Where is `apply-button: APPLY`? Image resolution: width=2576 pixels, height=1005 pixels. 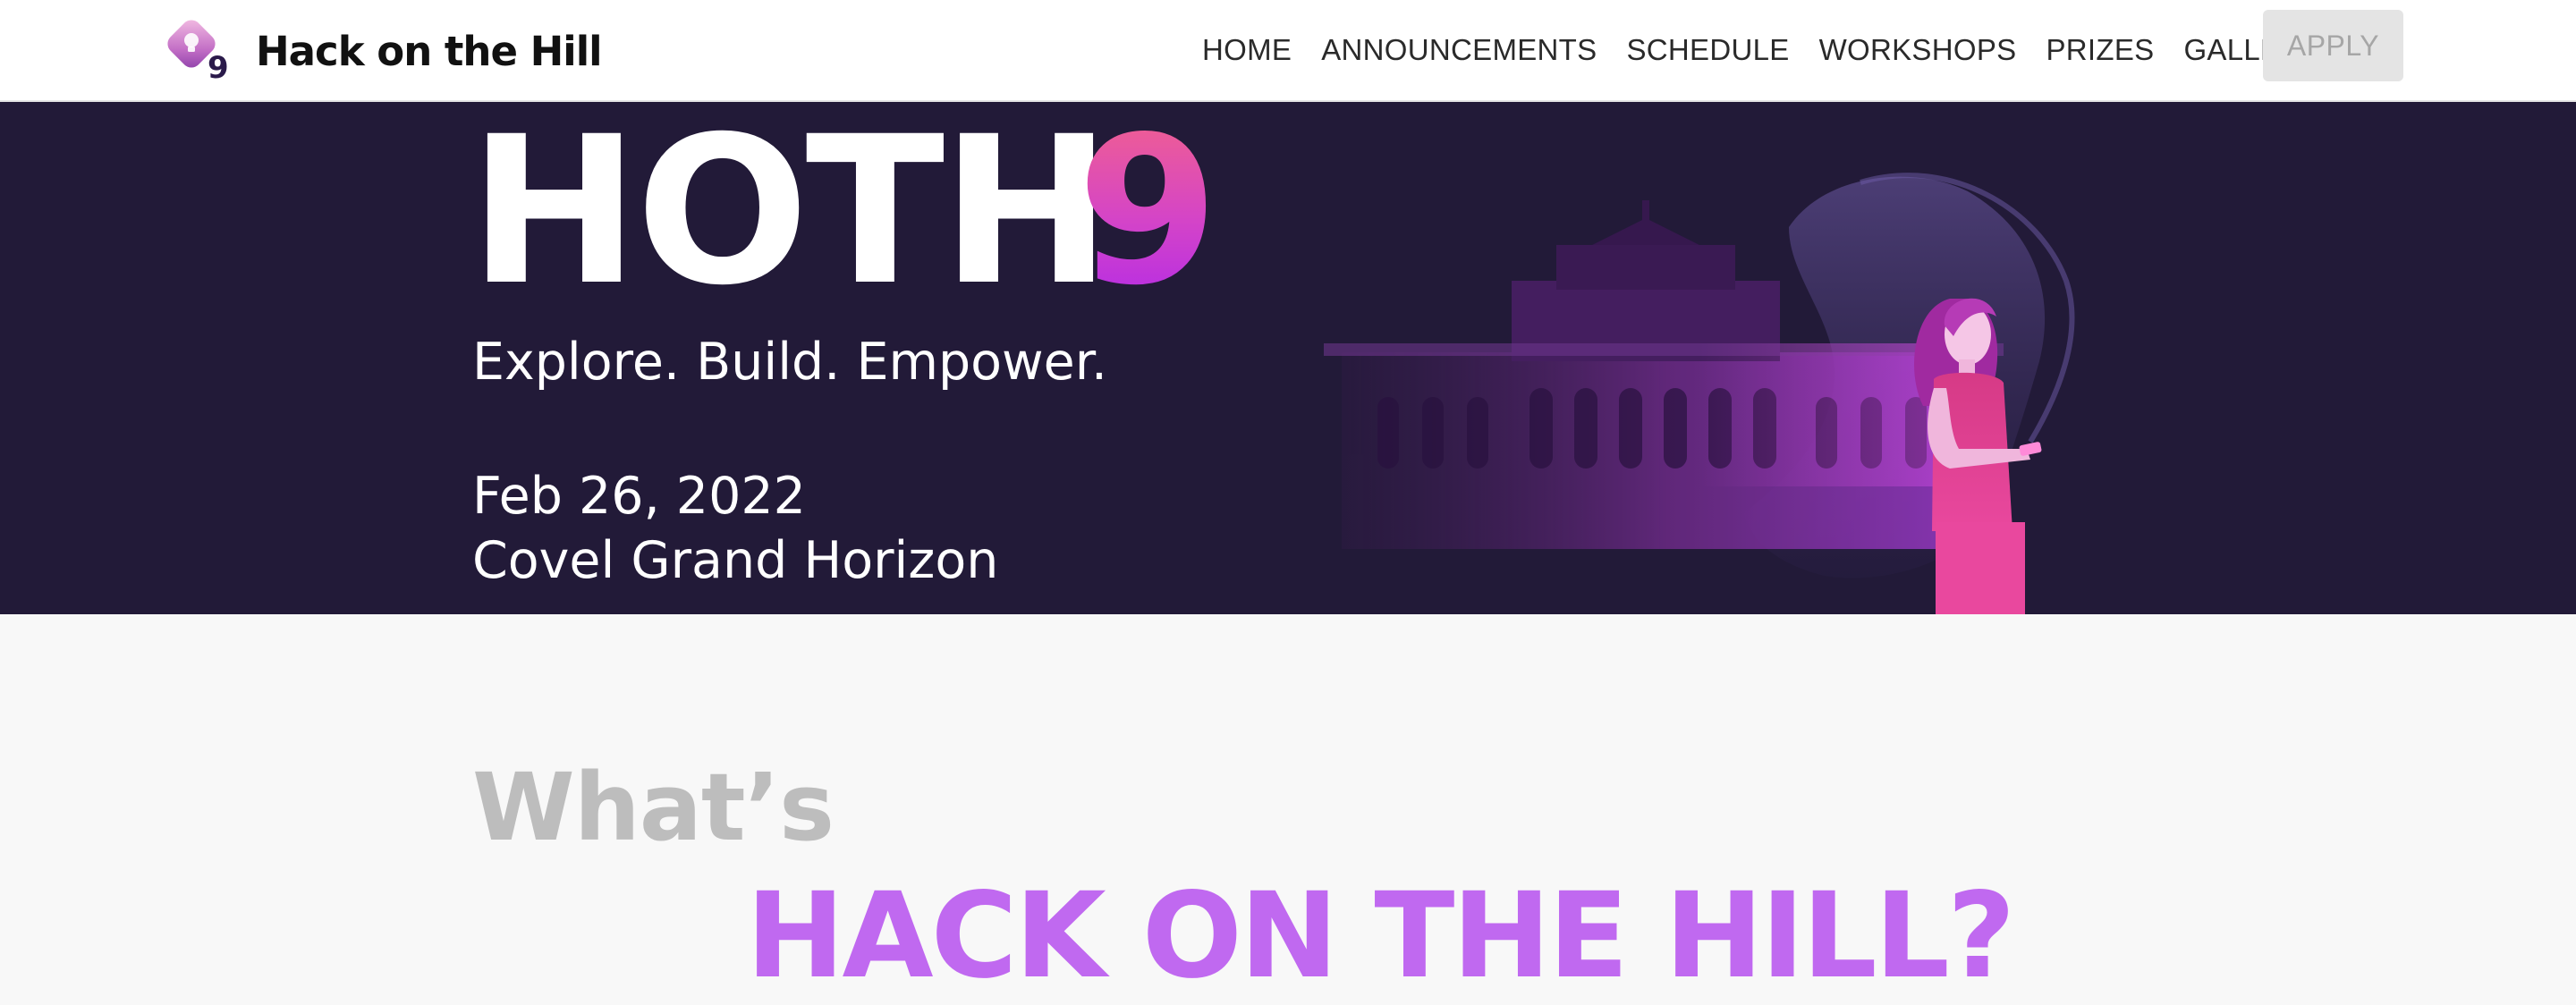 apply-button: APPLY is located at coordinates (2333, 45).